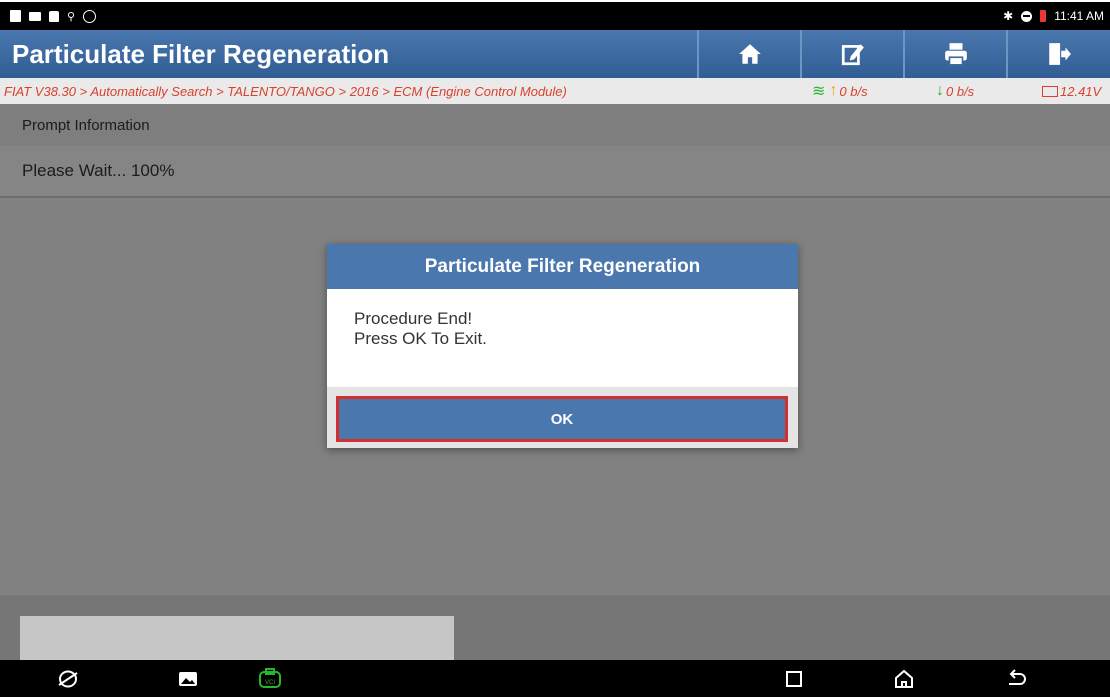  I want to click on download-arrow-icon: ↓, so click(940, 90).